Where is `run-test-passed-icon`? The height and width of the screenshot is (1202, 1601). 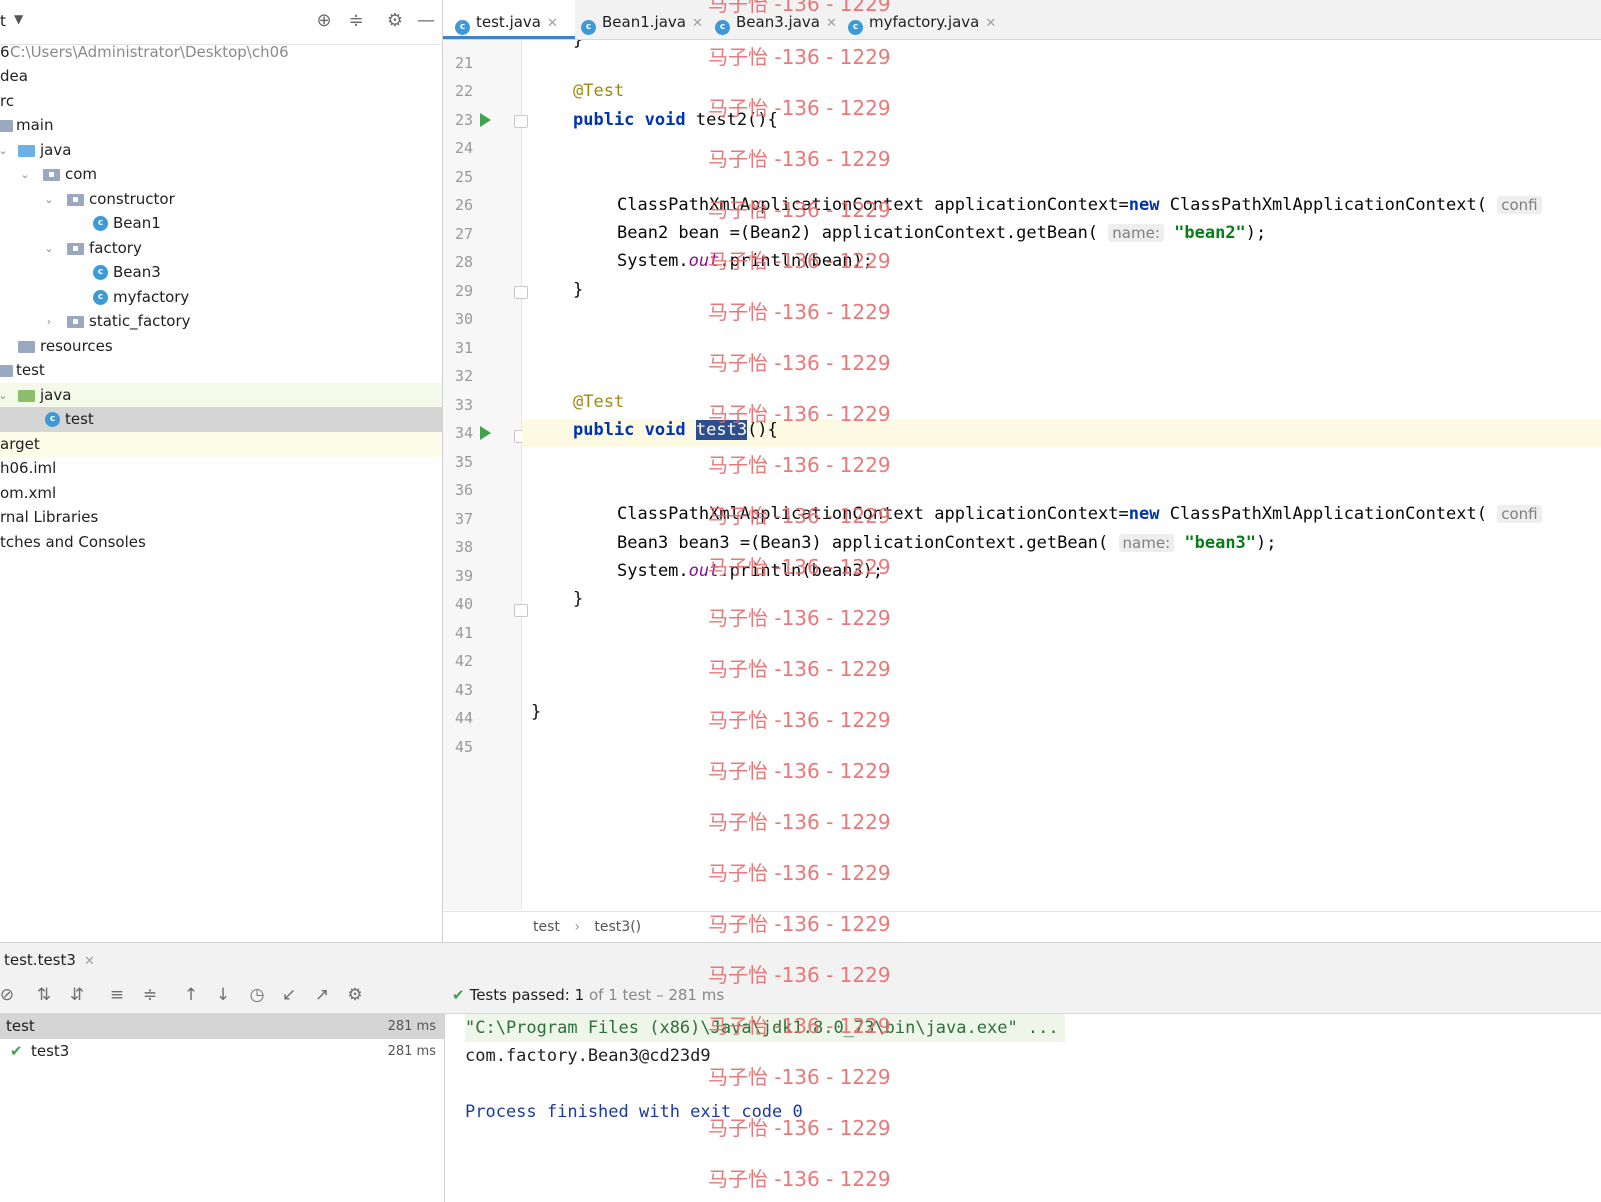 run-test-passed-icon is located at coordinates (485, 433).